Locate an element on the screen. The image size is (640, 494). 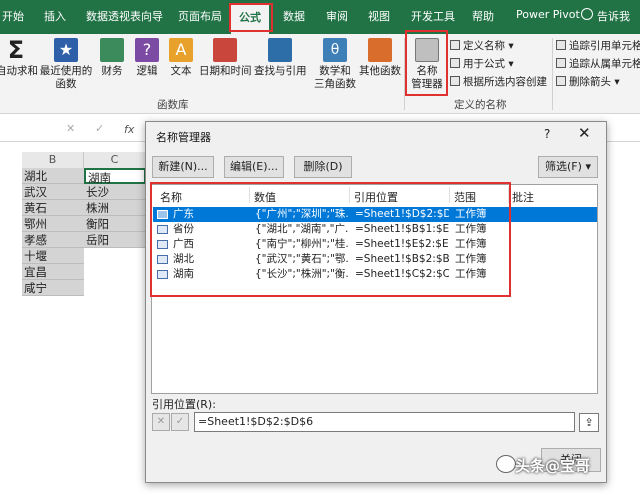
column-header-b: B is located at coordinates (53, 160).